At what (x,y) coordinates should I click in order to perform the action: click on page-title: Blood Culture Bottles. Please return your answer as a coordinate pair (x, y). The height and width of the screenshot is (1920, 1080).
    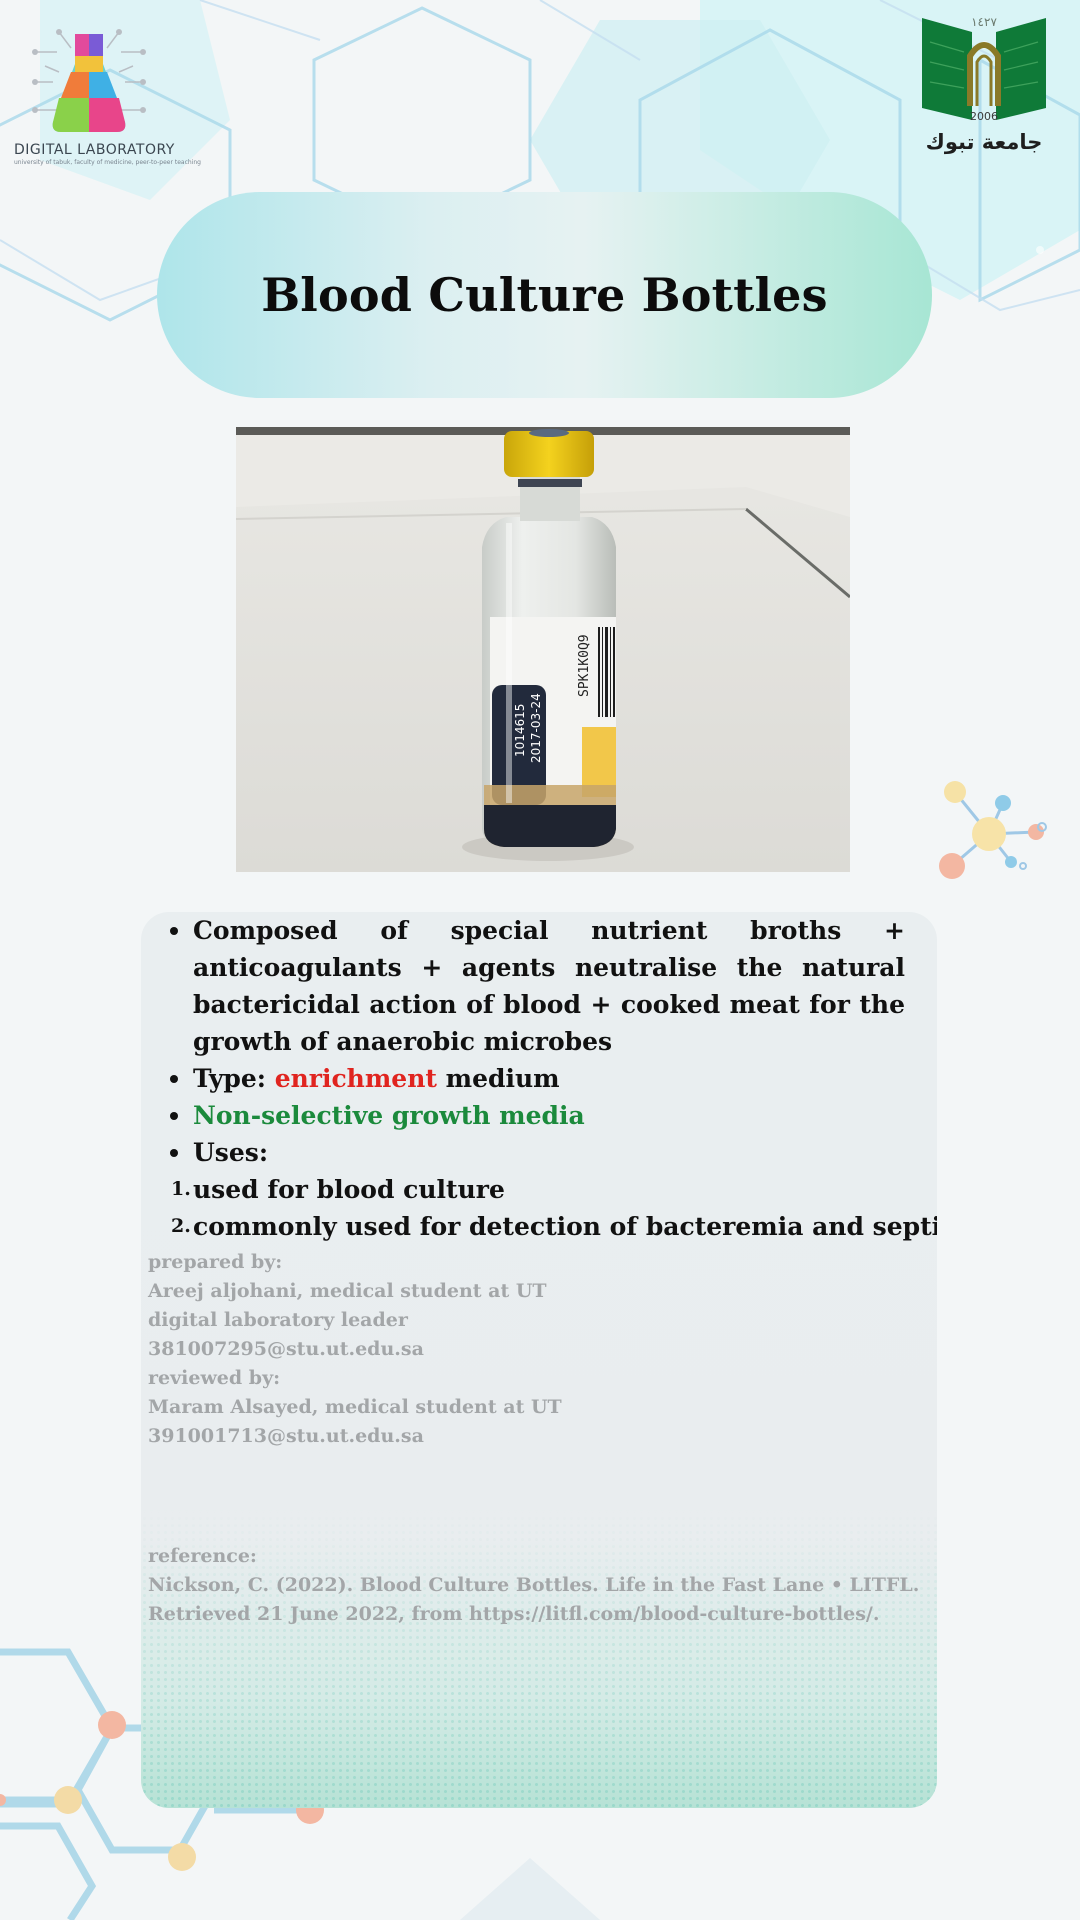
    Looking at the image, I should click on (544, 295).